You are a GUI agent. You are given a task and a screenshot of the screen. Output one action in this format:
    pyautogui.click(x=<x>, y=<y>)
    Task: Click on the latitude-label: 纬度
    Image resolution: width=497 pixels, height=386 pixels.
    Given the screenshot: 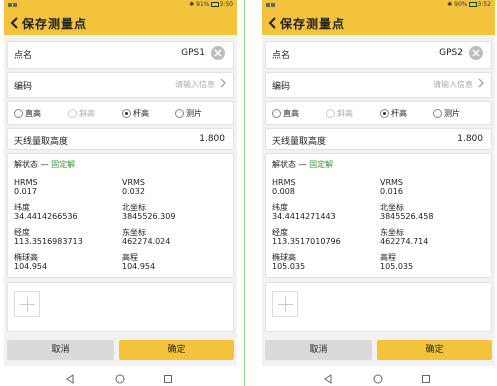 What is the action you would take?
    pyautogui.click(x=22, y=207)
    